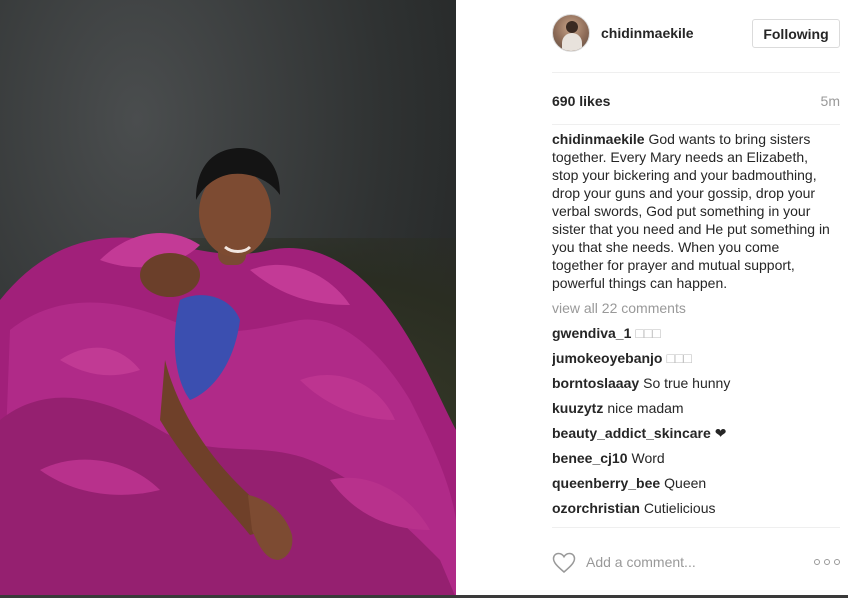  I want to click on comment-item: queenberry_bee Queen, so click(692, 483).